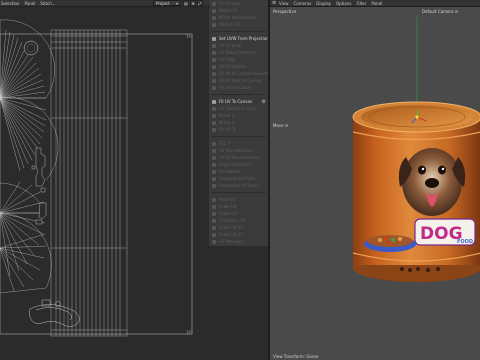 This screenshot has height=360, width=480. Describe the element at coordinates (390, 243) in the screenshot. I see `food-bowl` at that location.